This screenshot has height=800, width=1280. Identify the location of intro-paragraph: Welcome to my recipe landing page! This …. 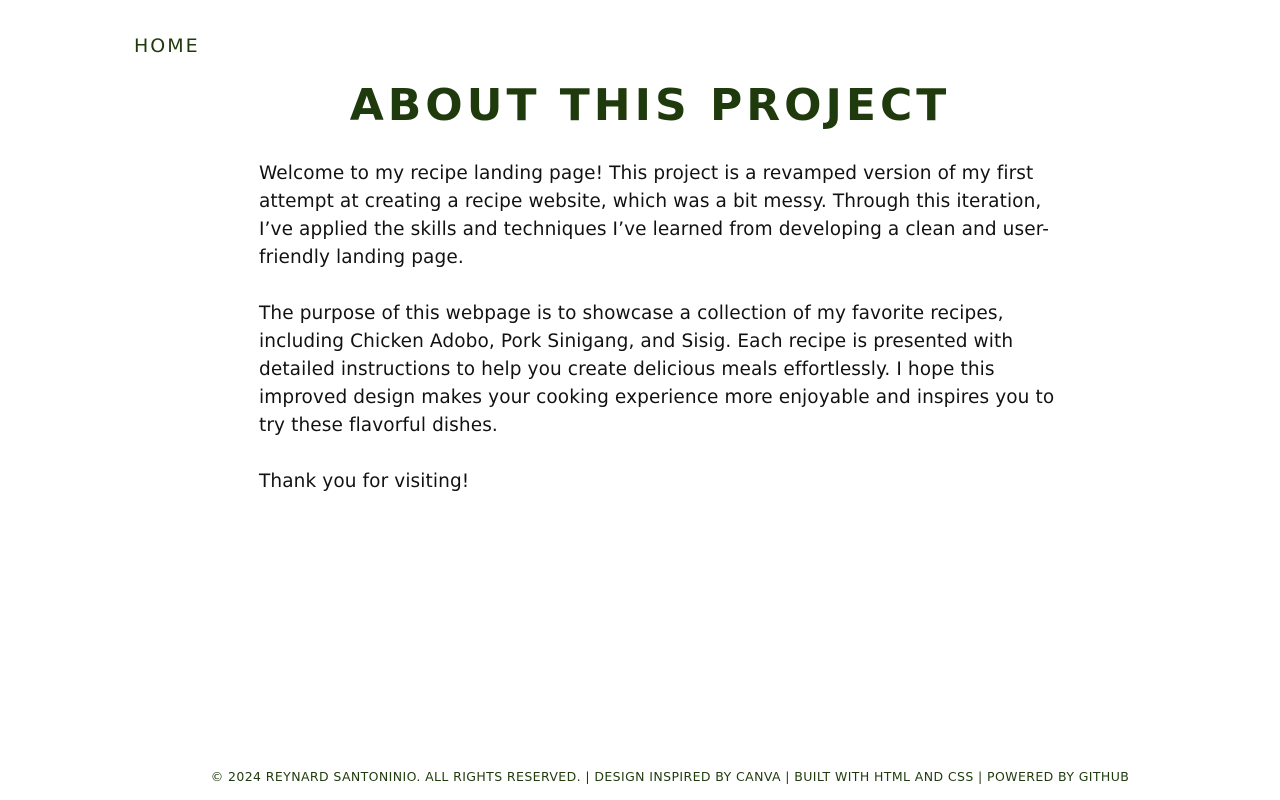
(654, 215).